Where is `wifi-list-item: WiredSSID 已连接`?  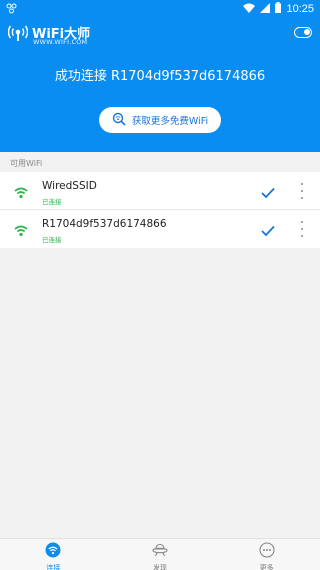 wifi-list-item: WiredSSID 已连接 is located at coordinates (160, 191).